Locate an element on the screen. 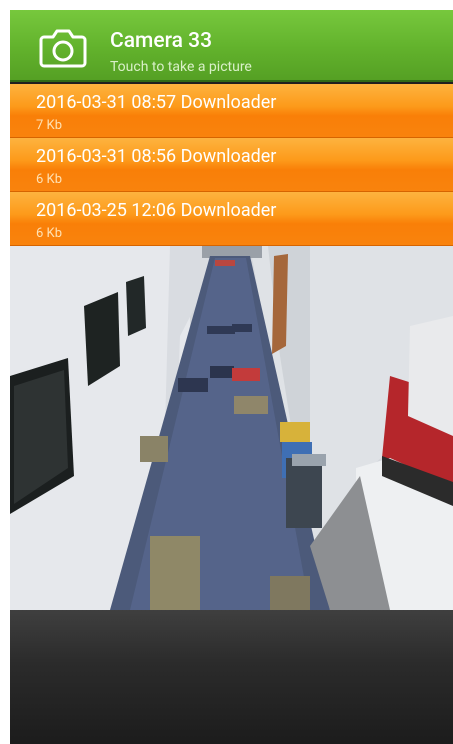  download-title: 2016-03-31 08:57 Downloader is located at coordinates (156, 102).